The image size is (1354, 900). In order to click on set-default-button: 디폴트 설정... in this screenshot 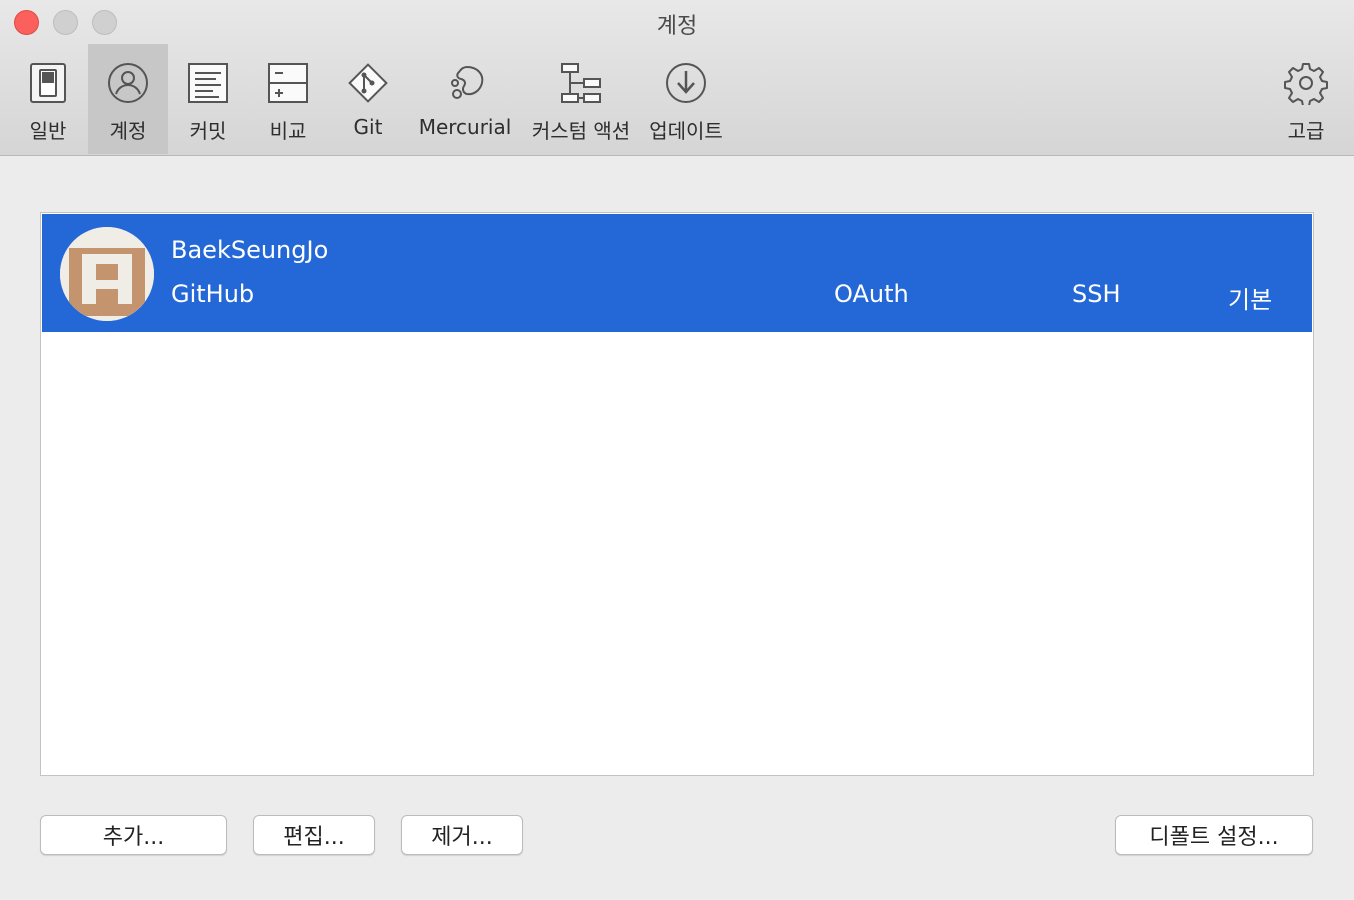, I will do `click(1214, 835)`.